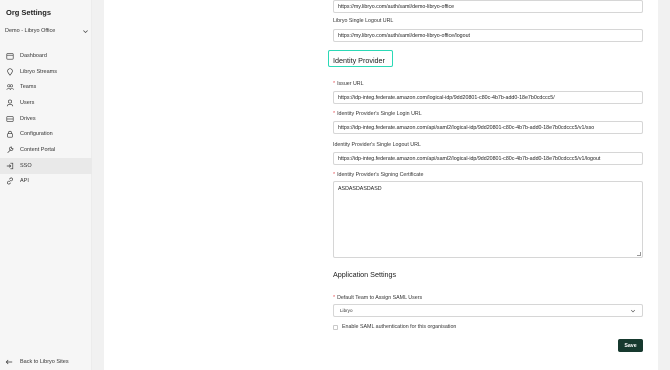 This screenshot has width=670, height=370. I want to click on default-team-select: Libryo, so click(488, 310).